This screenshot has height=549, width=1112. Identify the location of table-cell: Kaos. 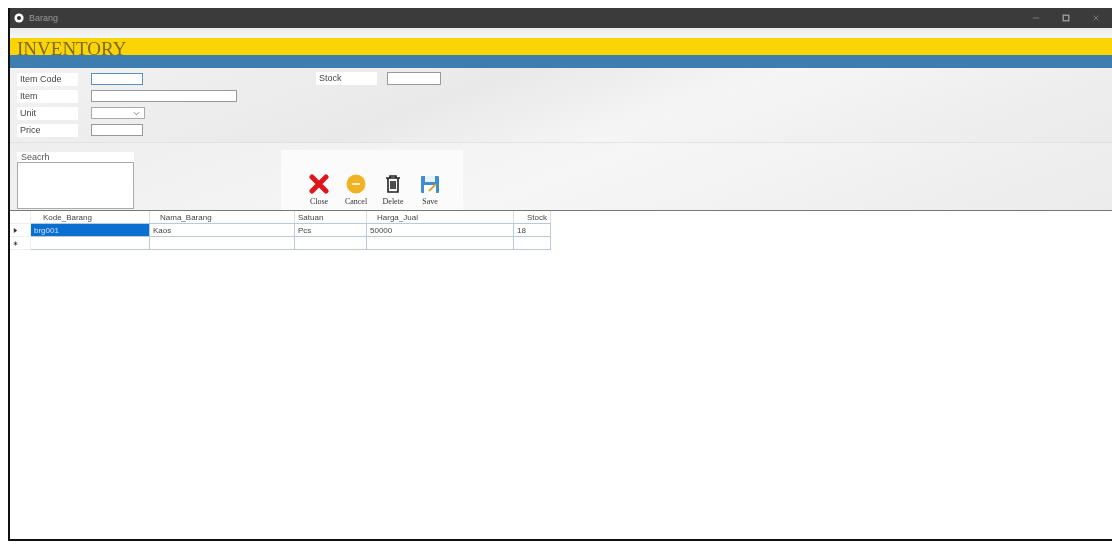
(222, 230).